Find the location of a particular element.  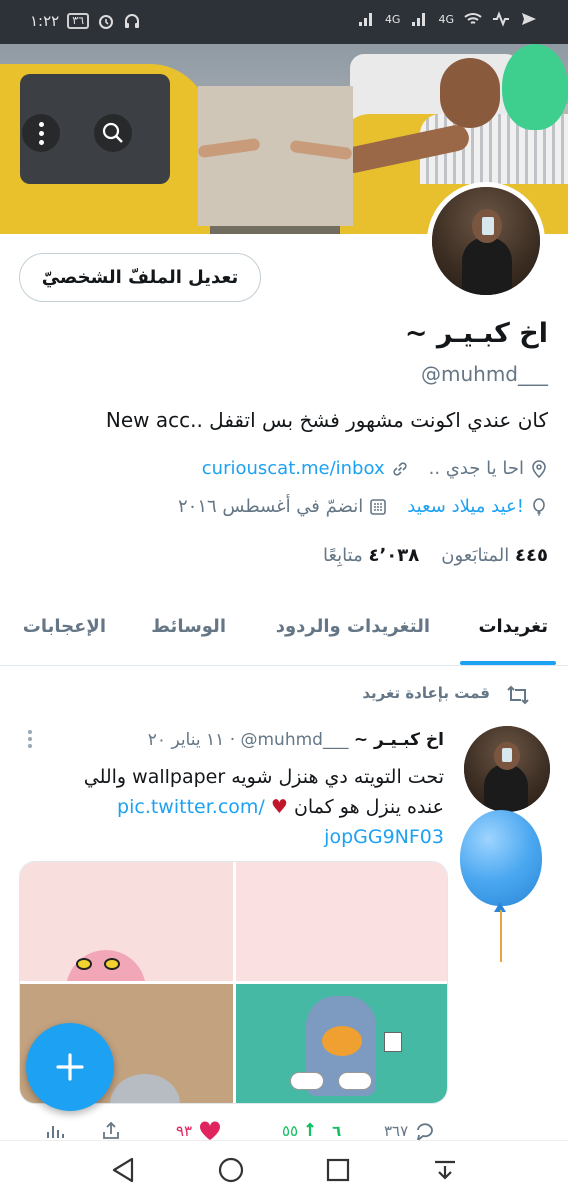

tweet-header: اخ كبـيـر ~ @muhmd___ · ١١ يناير ٢٠ is located at coordinates (296, 740).